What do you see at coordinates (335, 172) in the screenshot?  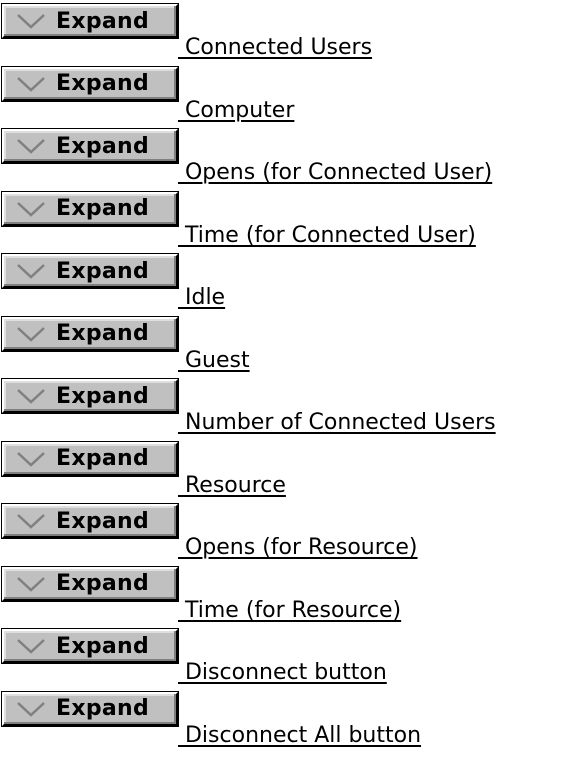 I see `topic-link-opens-connected-user: Opens (for Connected User)` at bounding box center [335, 172].